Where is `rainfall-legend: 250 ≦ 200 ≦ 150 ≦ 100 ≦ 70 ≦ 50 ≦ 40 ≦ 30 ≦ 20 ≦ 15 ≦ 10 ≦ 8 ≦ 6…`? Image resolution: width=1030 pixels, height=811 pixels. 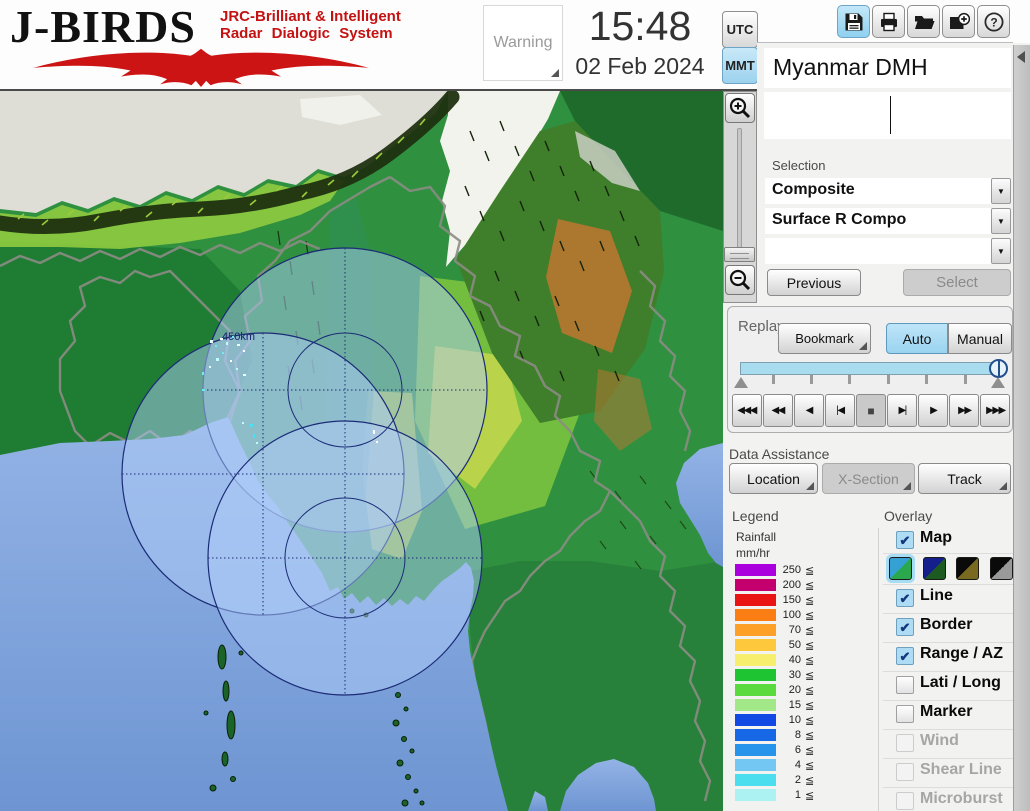 rainfall-legend: 250 ≦ 200 ≦ 150 ≦ 100 ≦ 70 ≦ 50 ≦ 40 ≦ 30 ≦ 20 ≦ 15 ≦ 10 ≦ 8 ≦ 6… is located at coordinates (795, 683).